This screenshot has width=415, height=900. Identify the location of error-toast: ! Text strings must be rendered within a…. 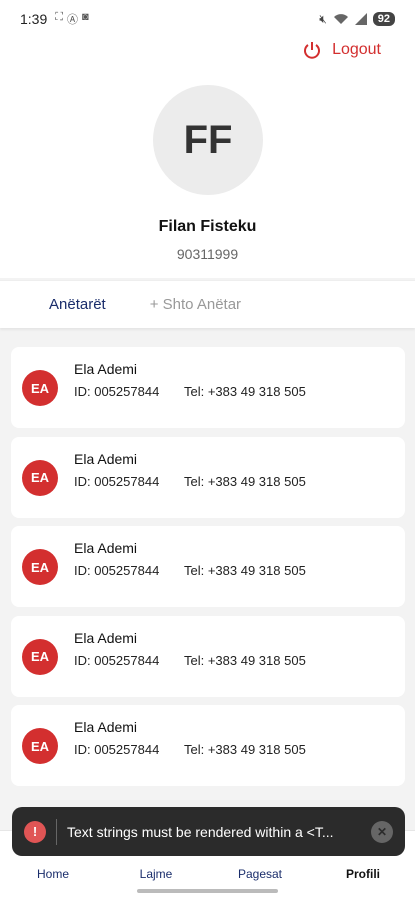
(208, 831).